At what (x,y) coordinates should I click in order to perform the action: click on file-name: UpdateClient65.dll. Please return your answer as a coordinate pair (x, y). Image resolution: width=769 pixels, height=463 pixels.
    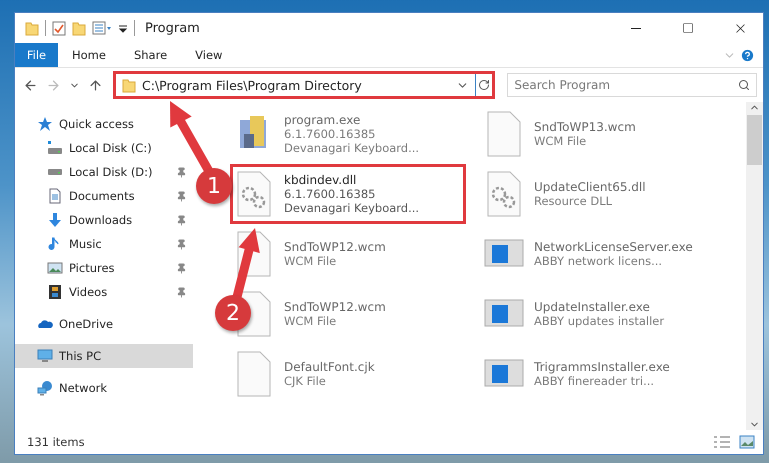
    Looking at the image, I should click on (590, 187).